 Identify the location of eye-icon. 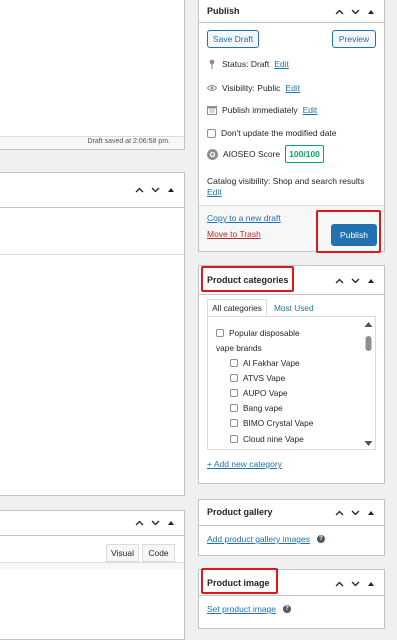
(212, 88).